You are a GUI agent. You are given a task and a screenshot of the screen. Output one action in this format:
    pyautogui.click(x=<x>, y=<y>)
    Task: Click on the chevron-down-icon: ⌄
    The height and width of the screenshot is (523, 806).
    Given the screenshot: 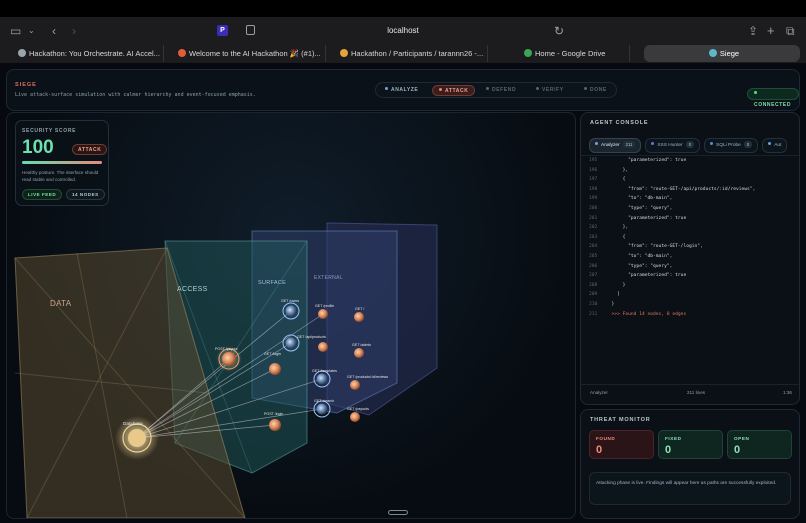 What is the action you would take?
    pyautogui.click(x=31, y=31)
    